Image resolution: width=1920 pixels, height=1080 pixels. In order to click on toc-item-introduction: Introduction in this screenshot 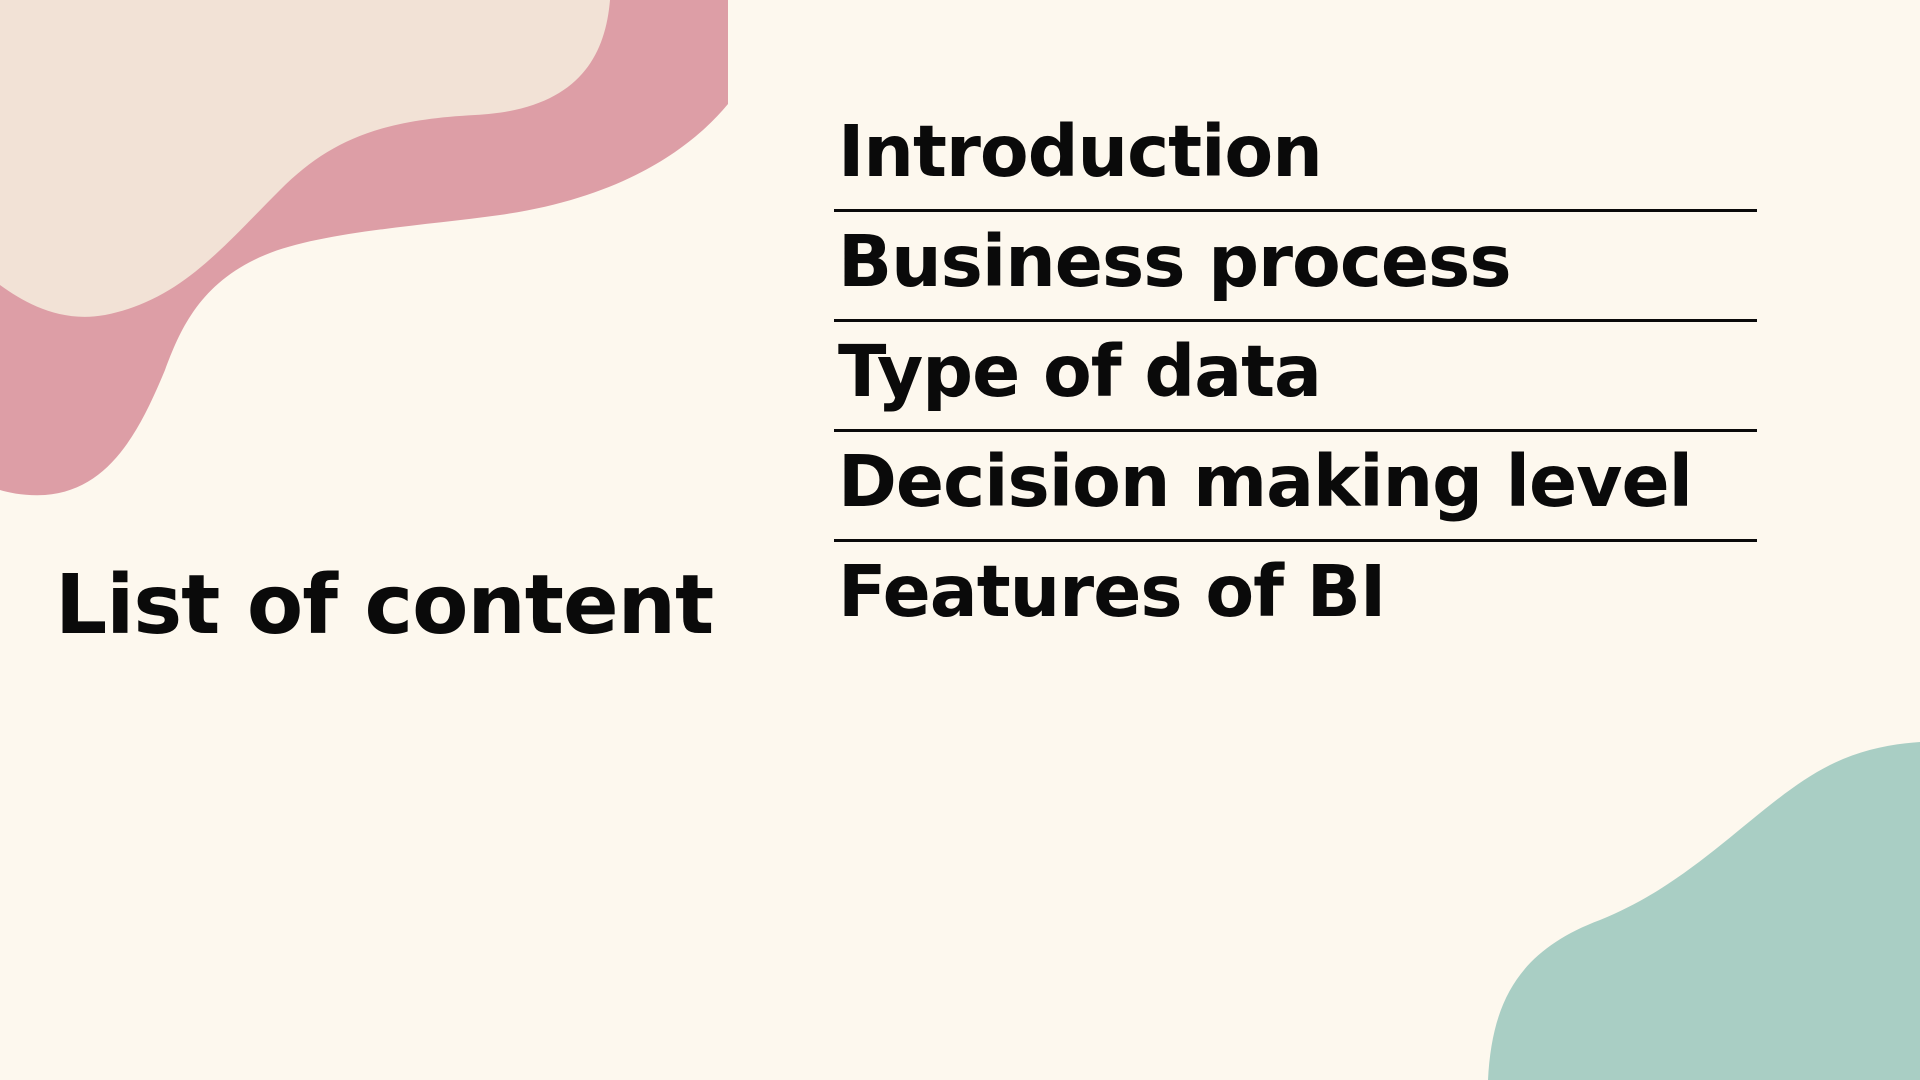, I will do `click(1295, 157)`.